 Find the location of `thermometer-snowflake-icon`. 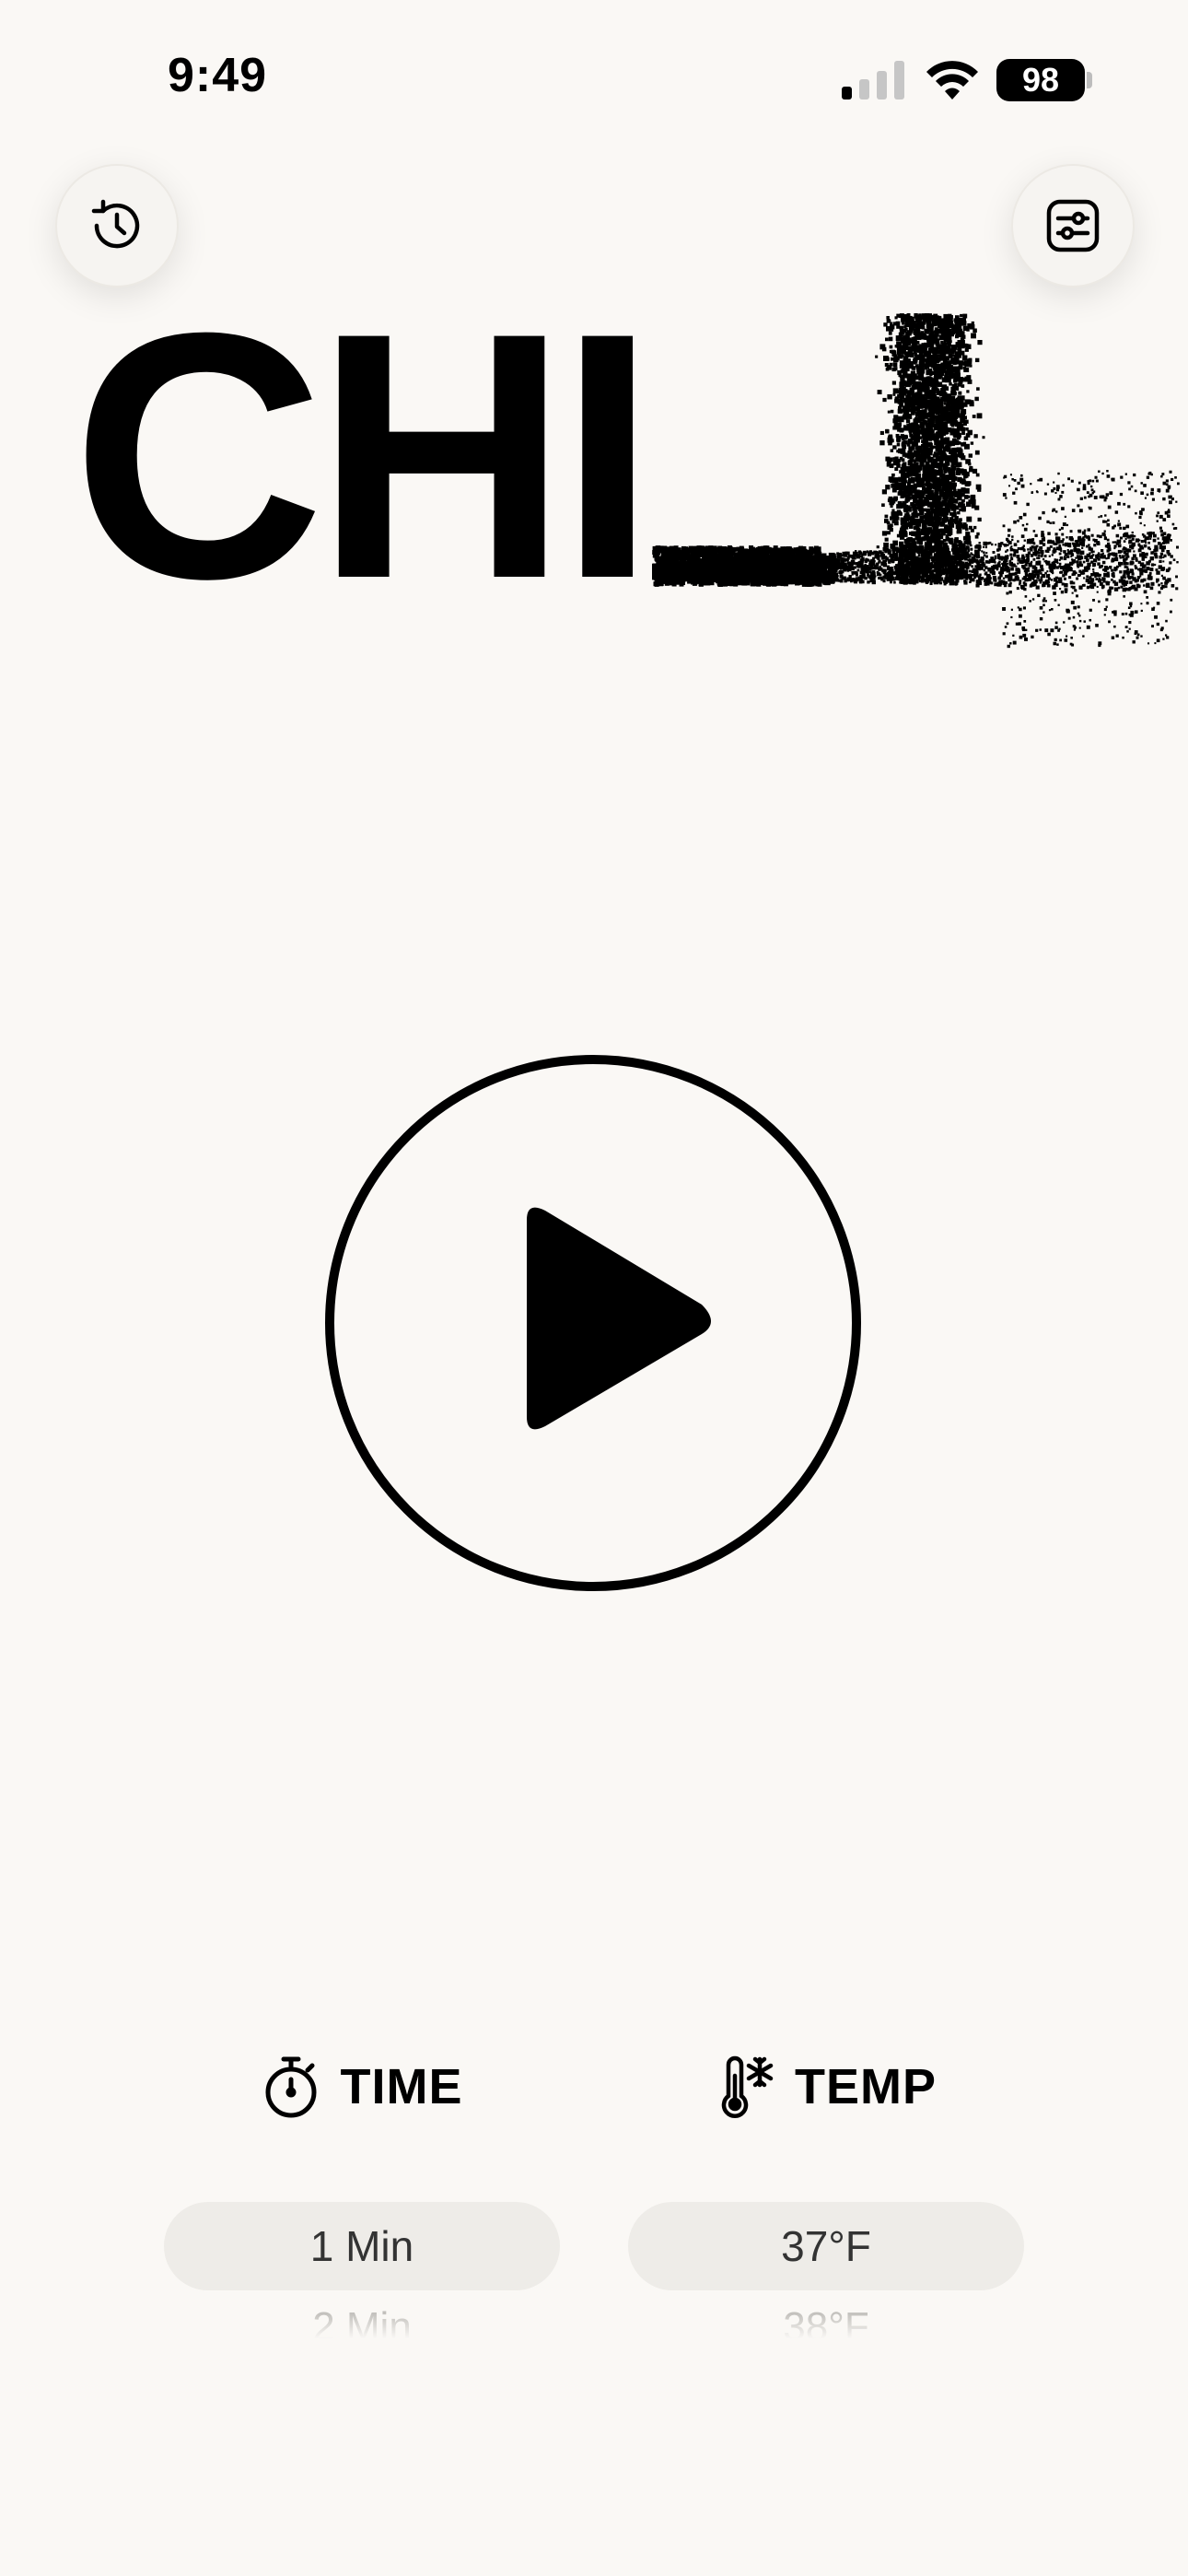

thermometer-snowflake-icon is located at coordinates (747, 2086).